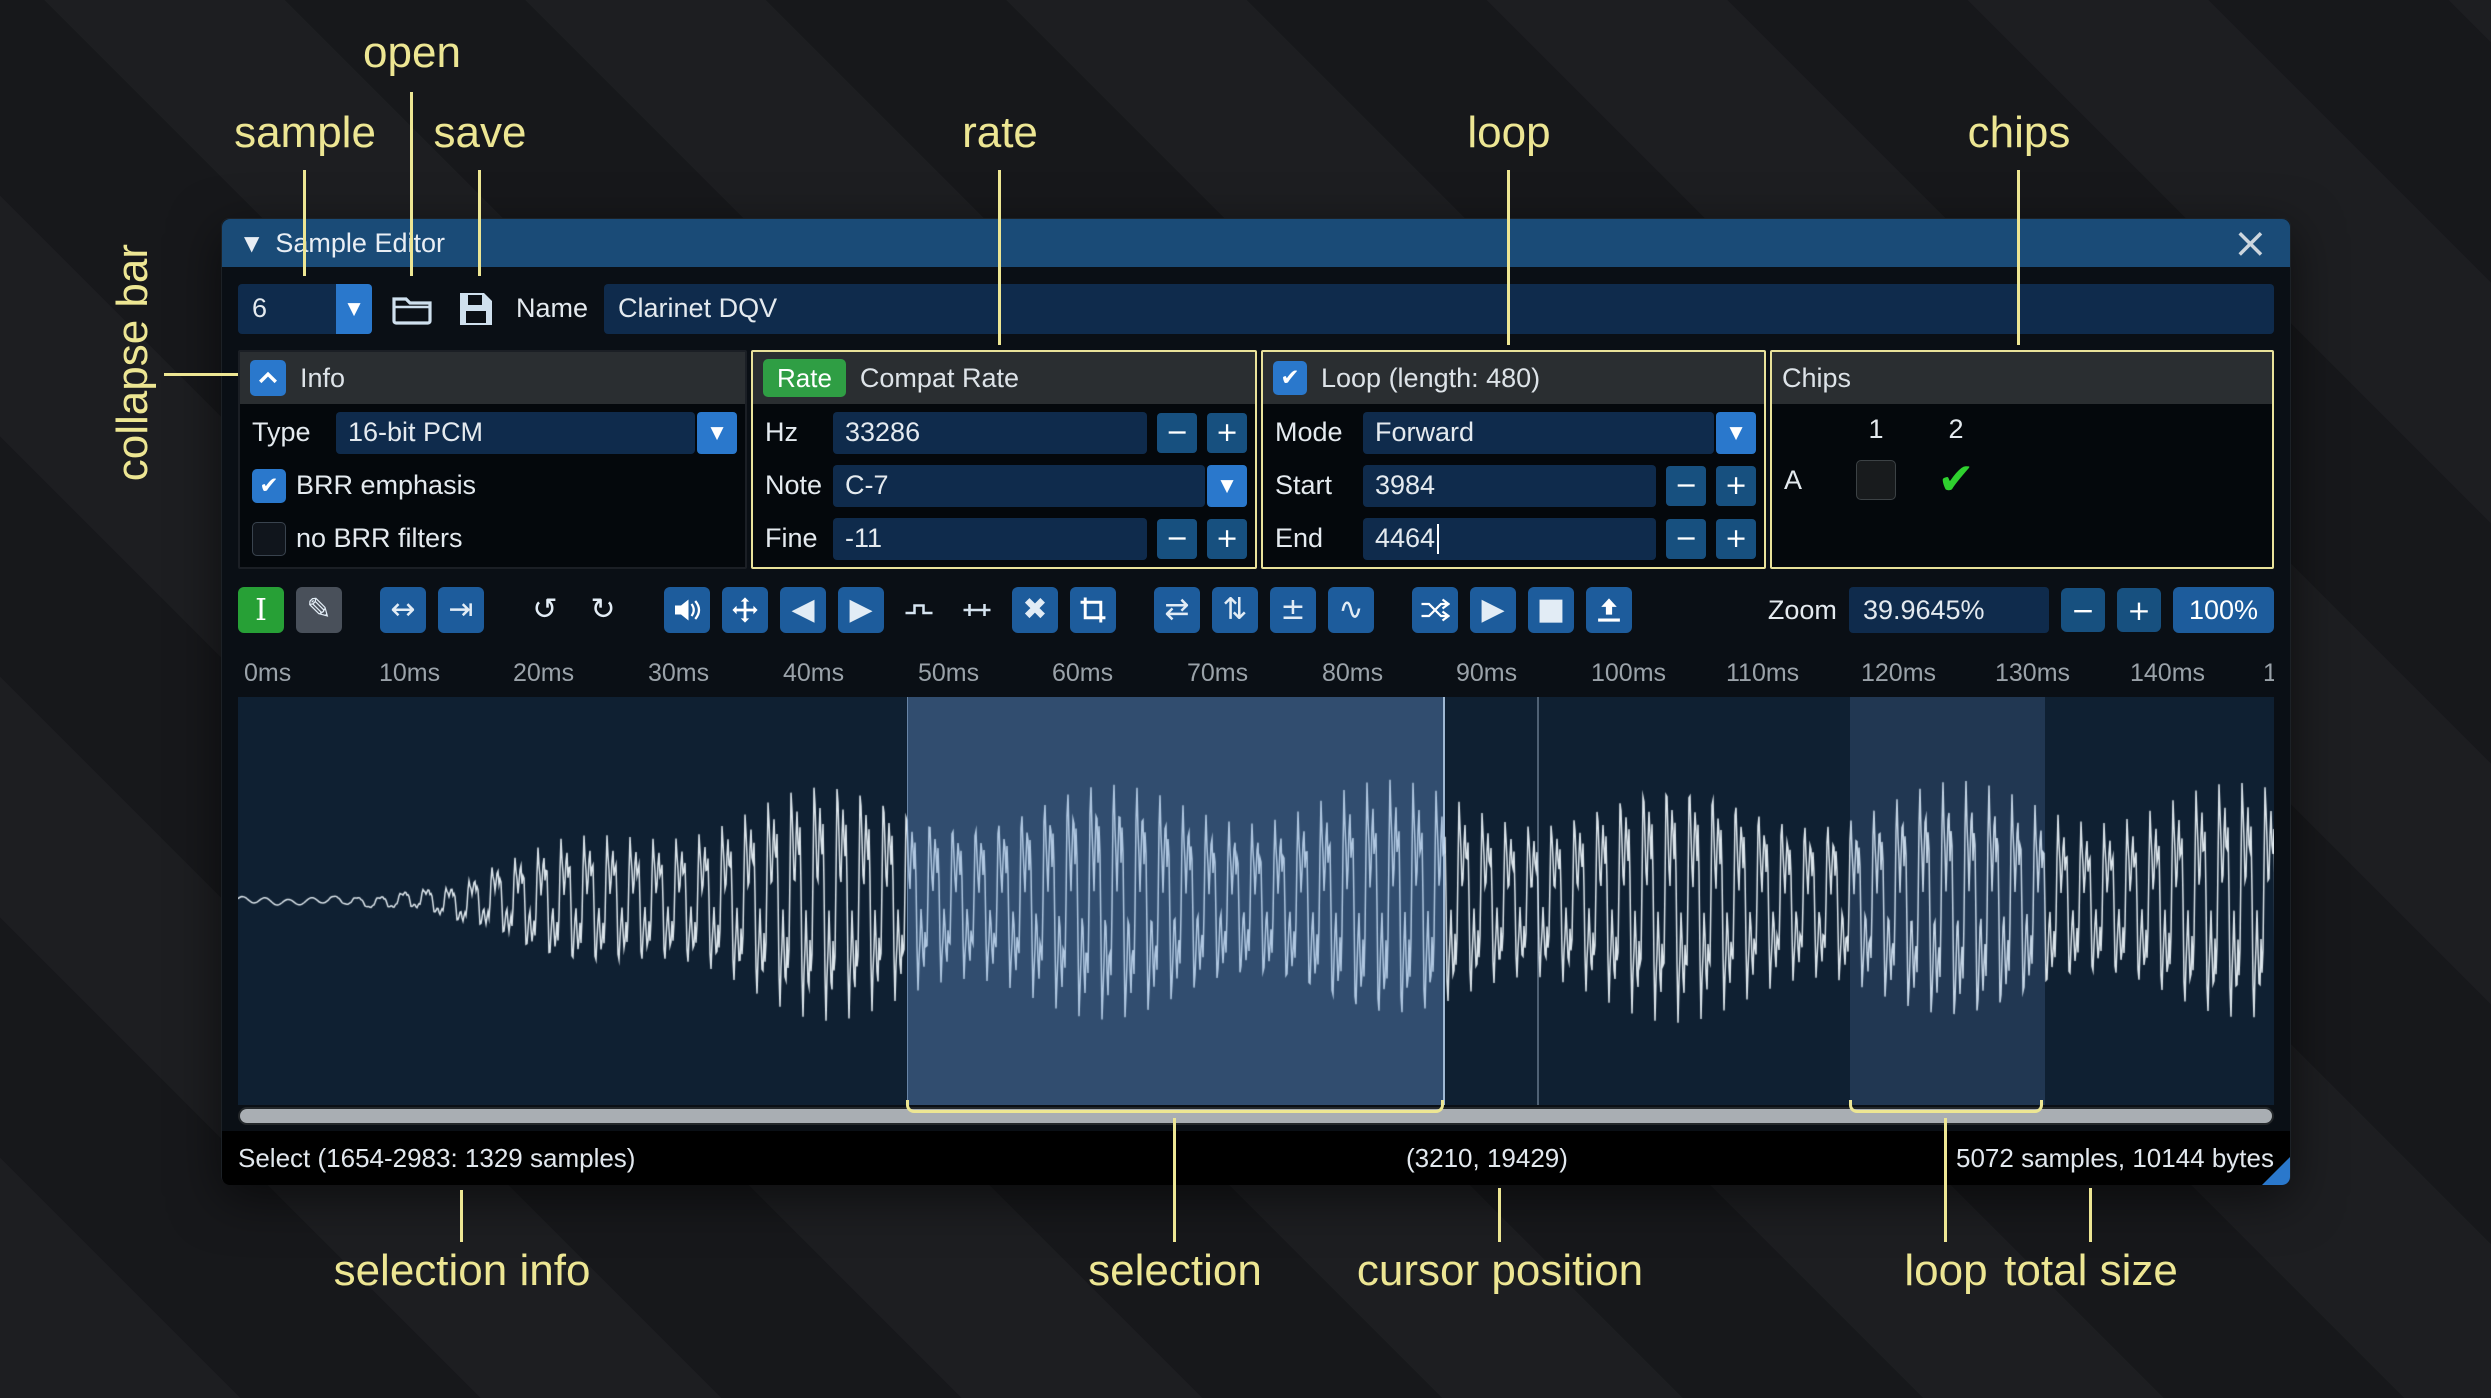 This screenshot has height=1398, width=2491. What do you see at coordinates (269, 538) in the screenshot?
I see `no-brr-filters-checkbox` at bounding box center [269, 538].